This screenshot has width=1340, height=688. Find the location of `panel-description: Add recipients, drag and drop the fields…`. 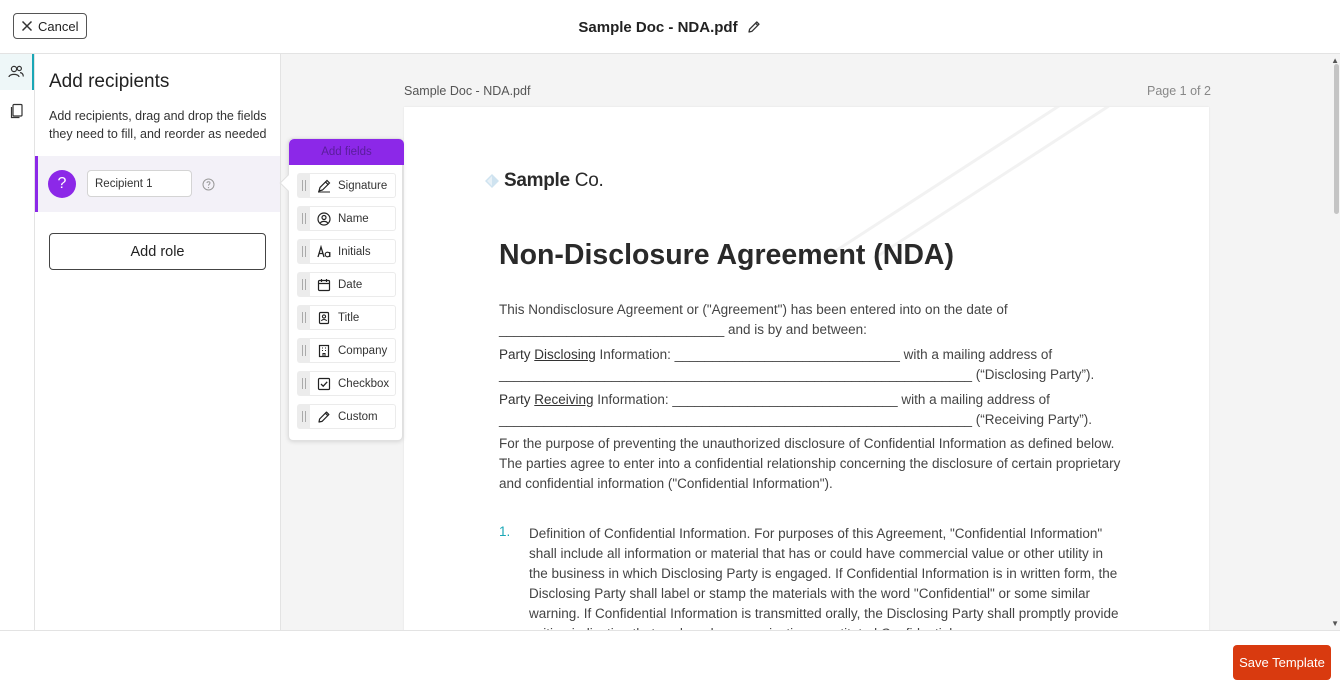

panel-description: Add recipients, drag and drop the fields… is located at coordinates (158, 125).